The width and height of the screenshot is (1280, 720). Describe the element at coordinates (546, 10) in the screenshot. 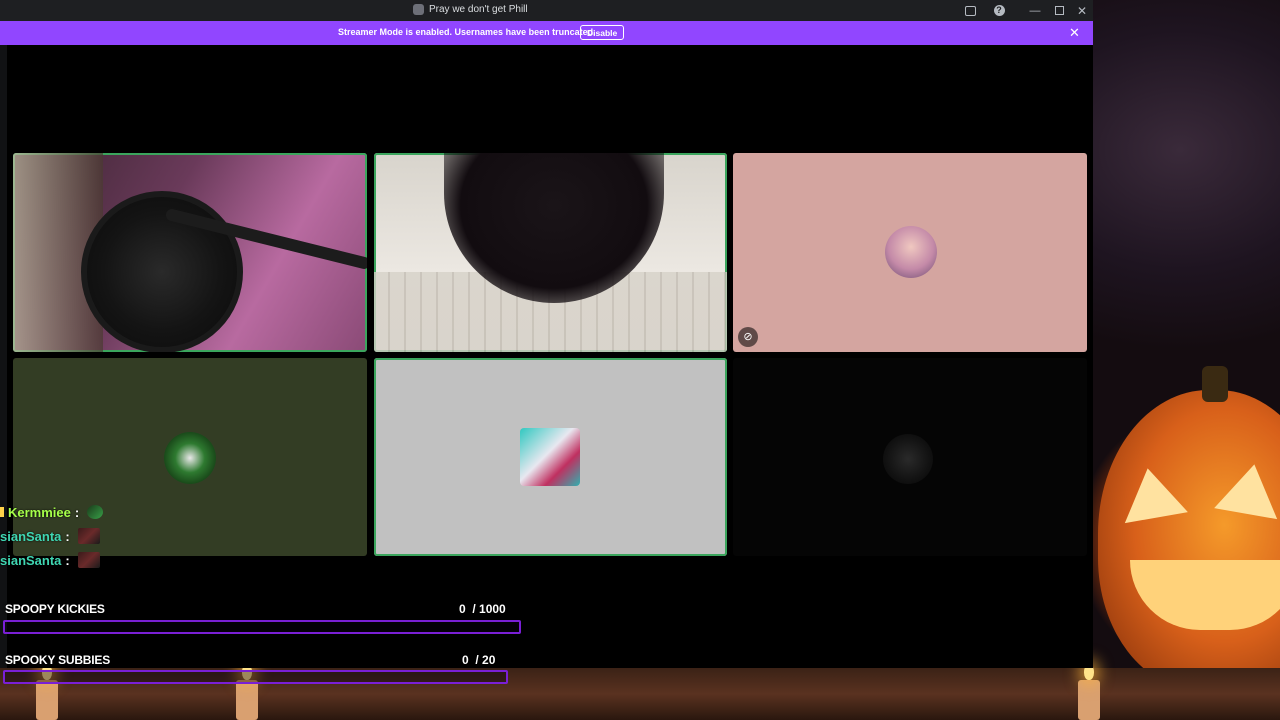

I see `title-bar: Pray we don't get Phill ? — ✕` at that location.